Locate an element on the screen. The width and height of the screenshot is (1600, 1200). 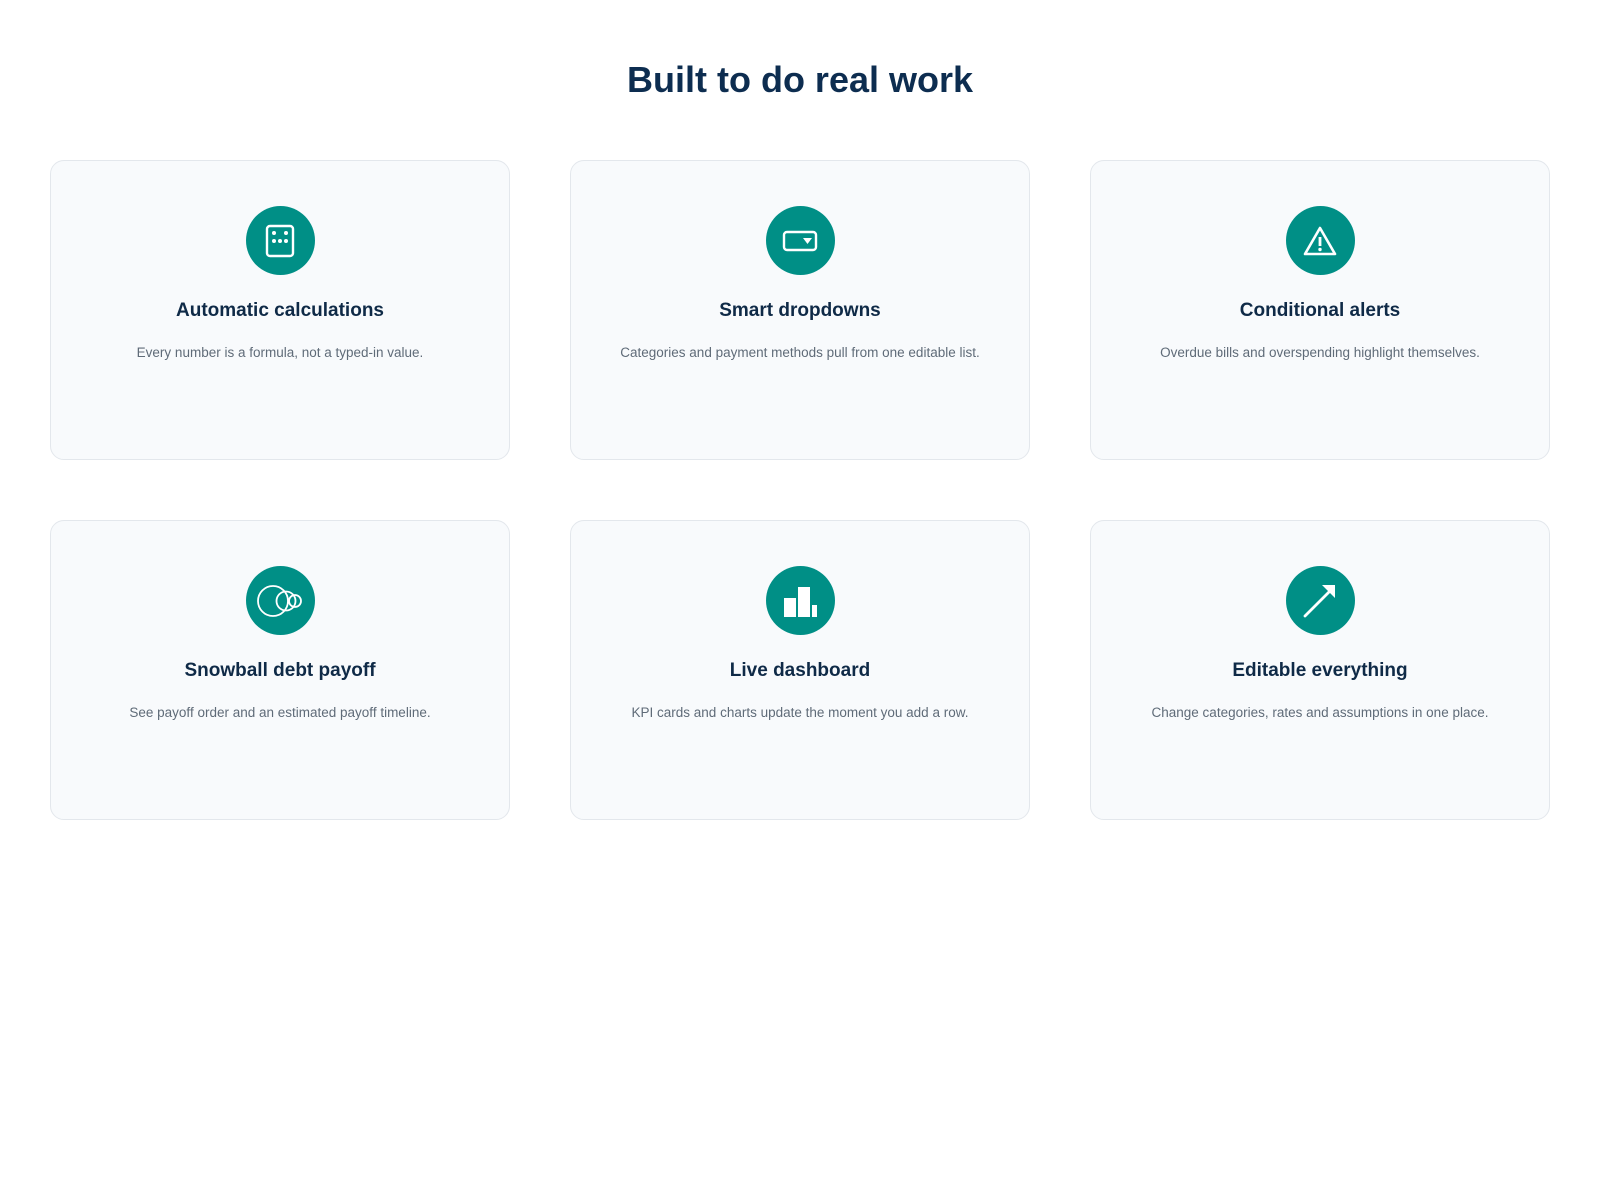
feature-title: Editable everything is located at coordinates (1320, 670).